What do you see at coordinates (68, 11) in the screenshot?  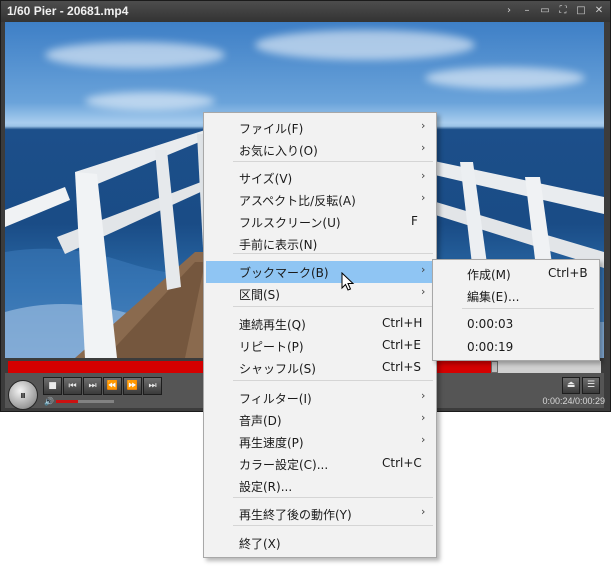 I see `window-title: 1/60 Pier - 20681.mp4` at bounding box center [68, 11].